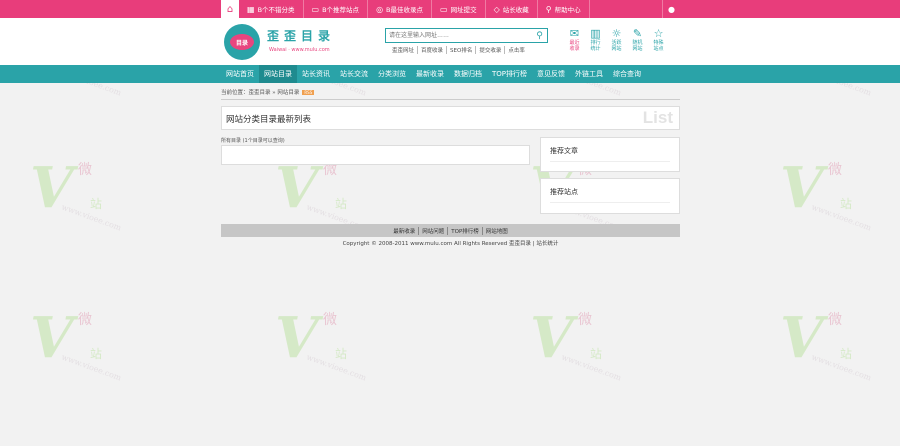 This screenshot has width=900, height=446. What do you see at coordinates (253, 141) in the screenshot?
I see `directory-label: 所有目录 (1个目录可以查询)` at bounding box center [253, 141].